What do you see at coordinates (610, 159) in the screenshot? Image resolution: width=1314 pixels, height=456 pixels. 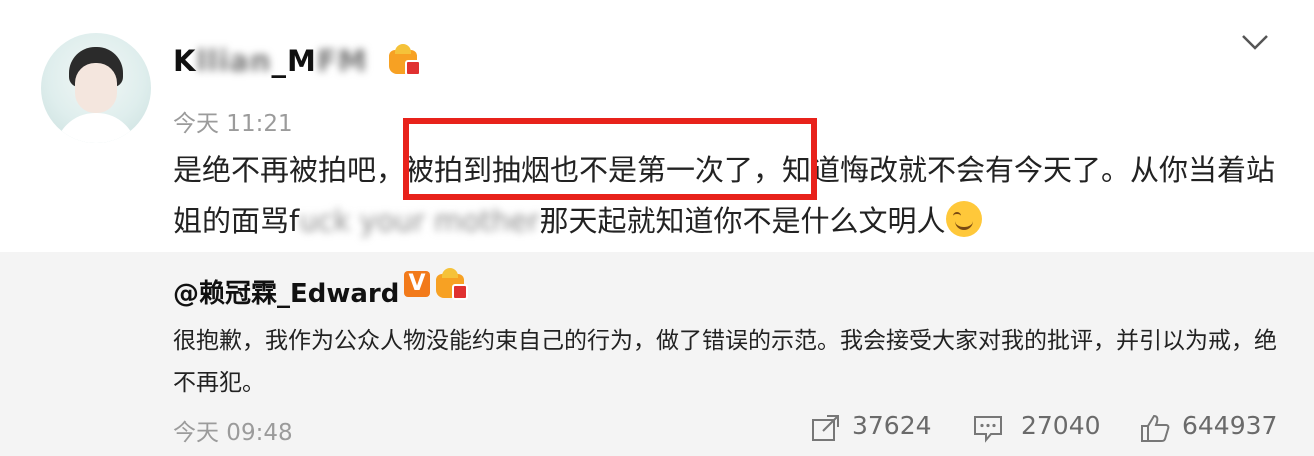 I see `red-highlight-box` at bounding box center [610, 159].